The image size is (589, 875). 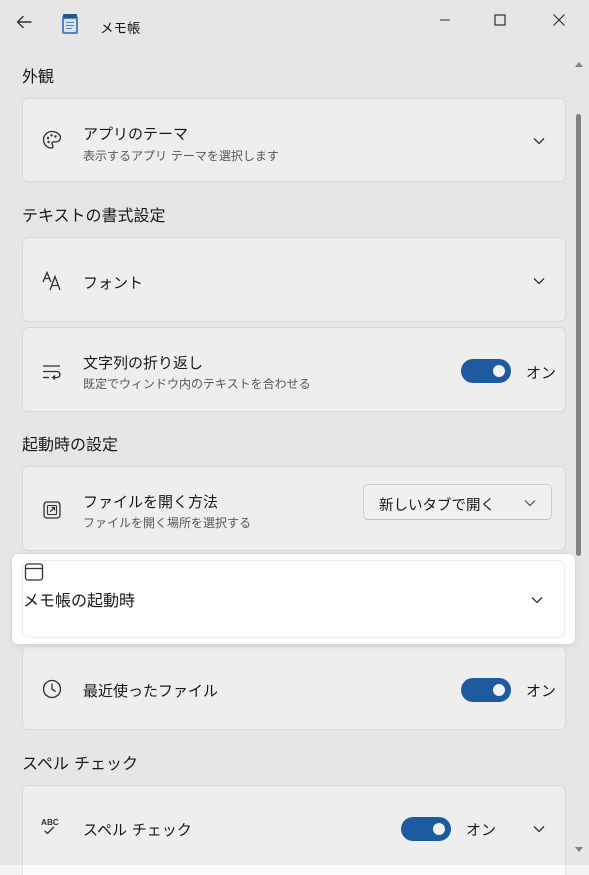 What do you see at coordinates (52, 510) in the screenshot?
I see `open-external-icon` at bounding box center [52, 510].